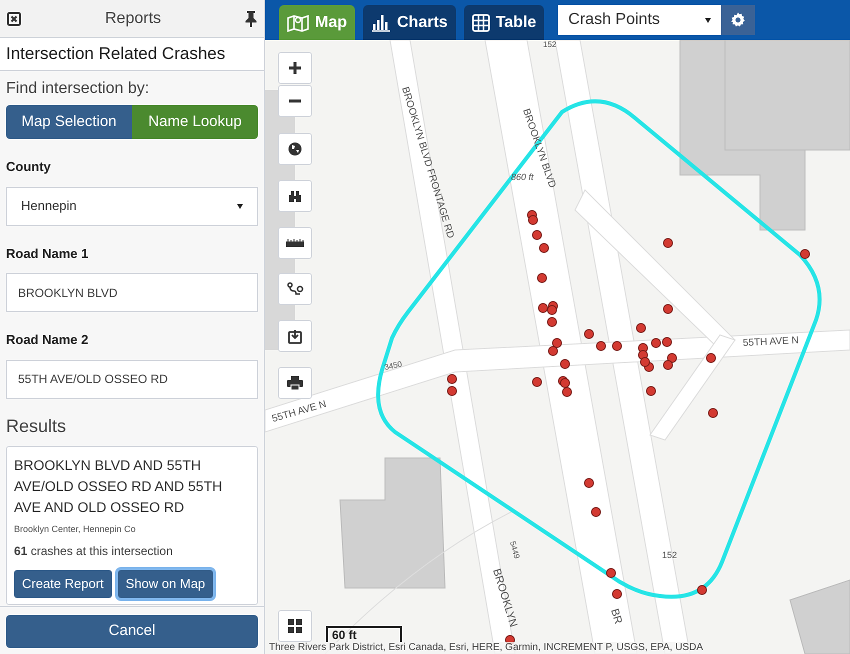 The height and width of the screenshot is (654, 850). Describe the element at coordinates (481, 23) in the screenshot. I see `table-icon` at that location.